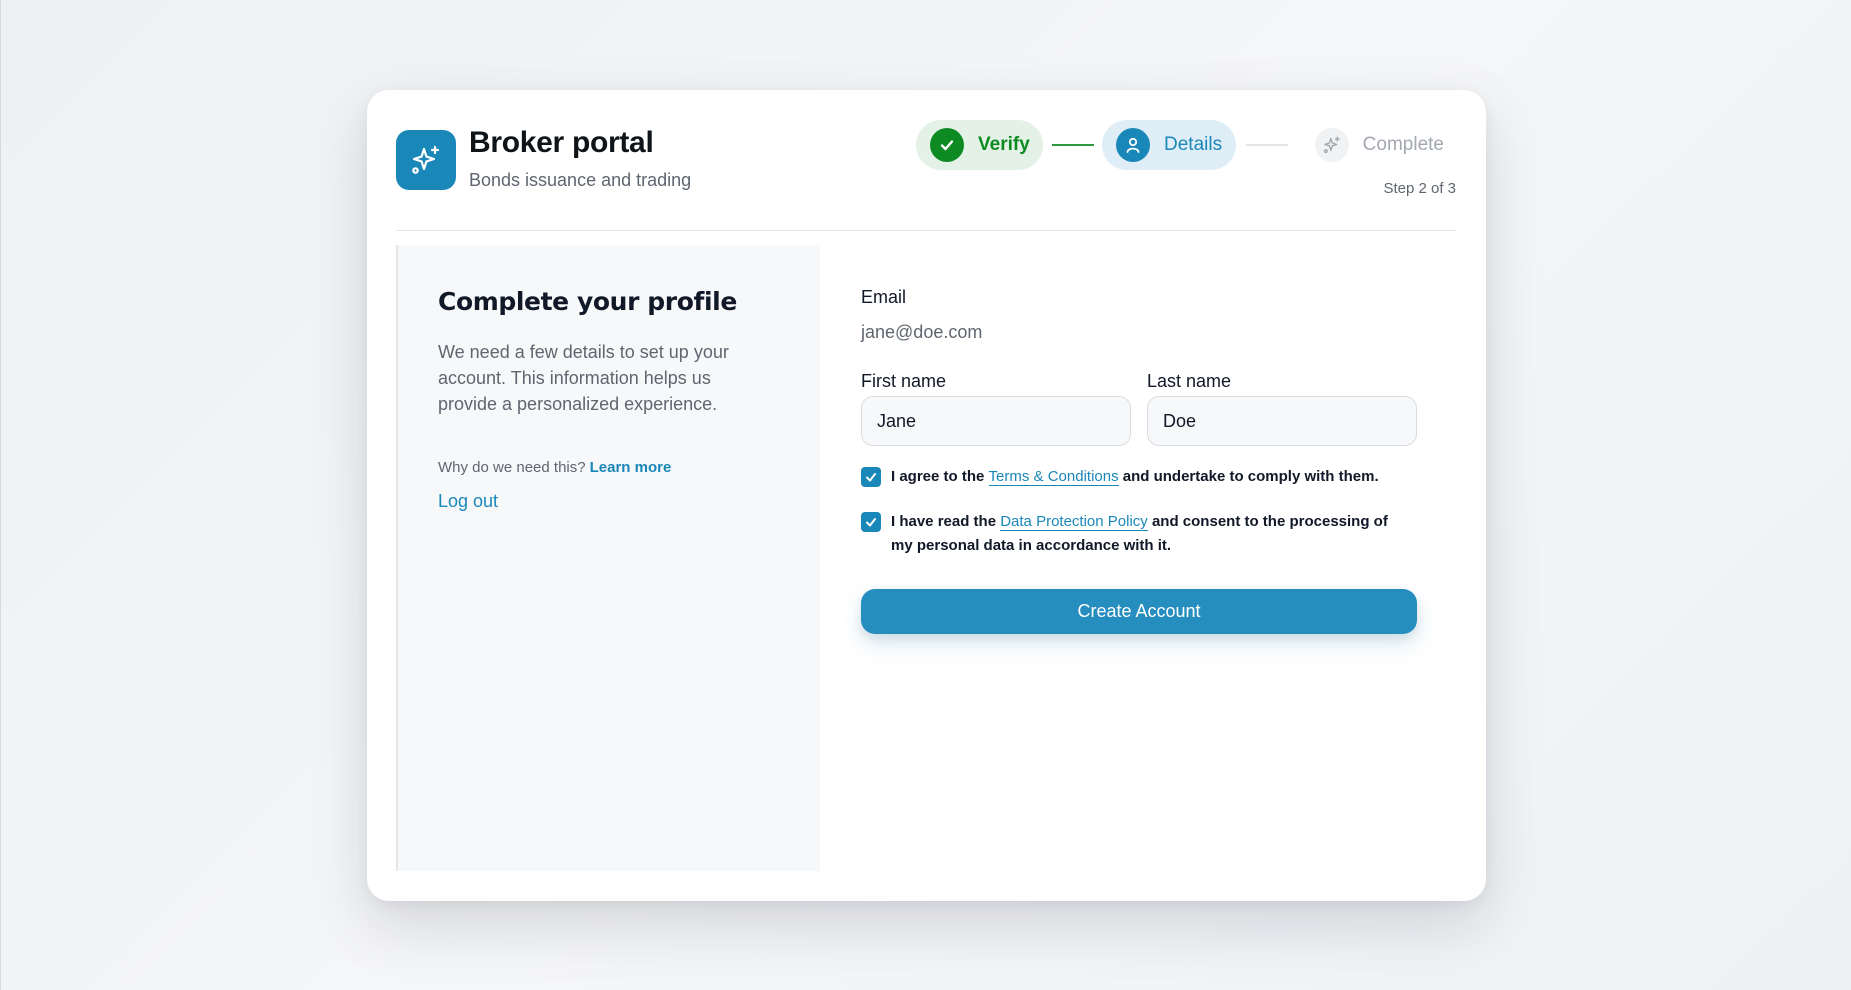  What do you see at coordinates (1282, 421) in the screenshot?
I see `last-name-input` at bounding box center [1282, 421].